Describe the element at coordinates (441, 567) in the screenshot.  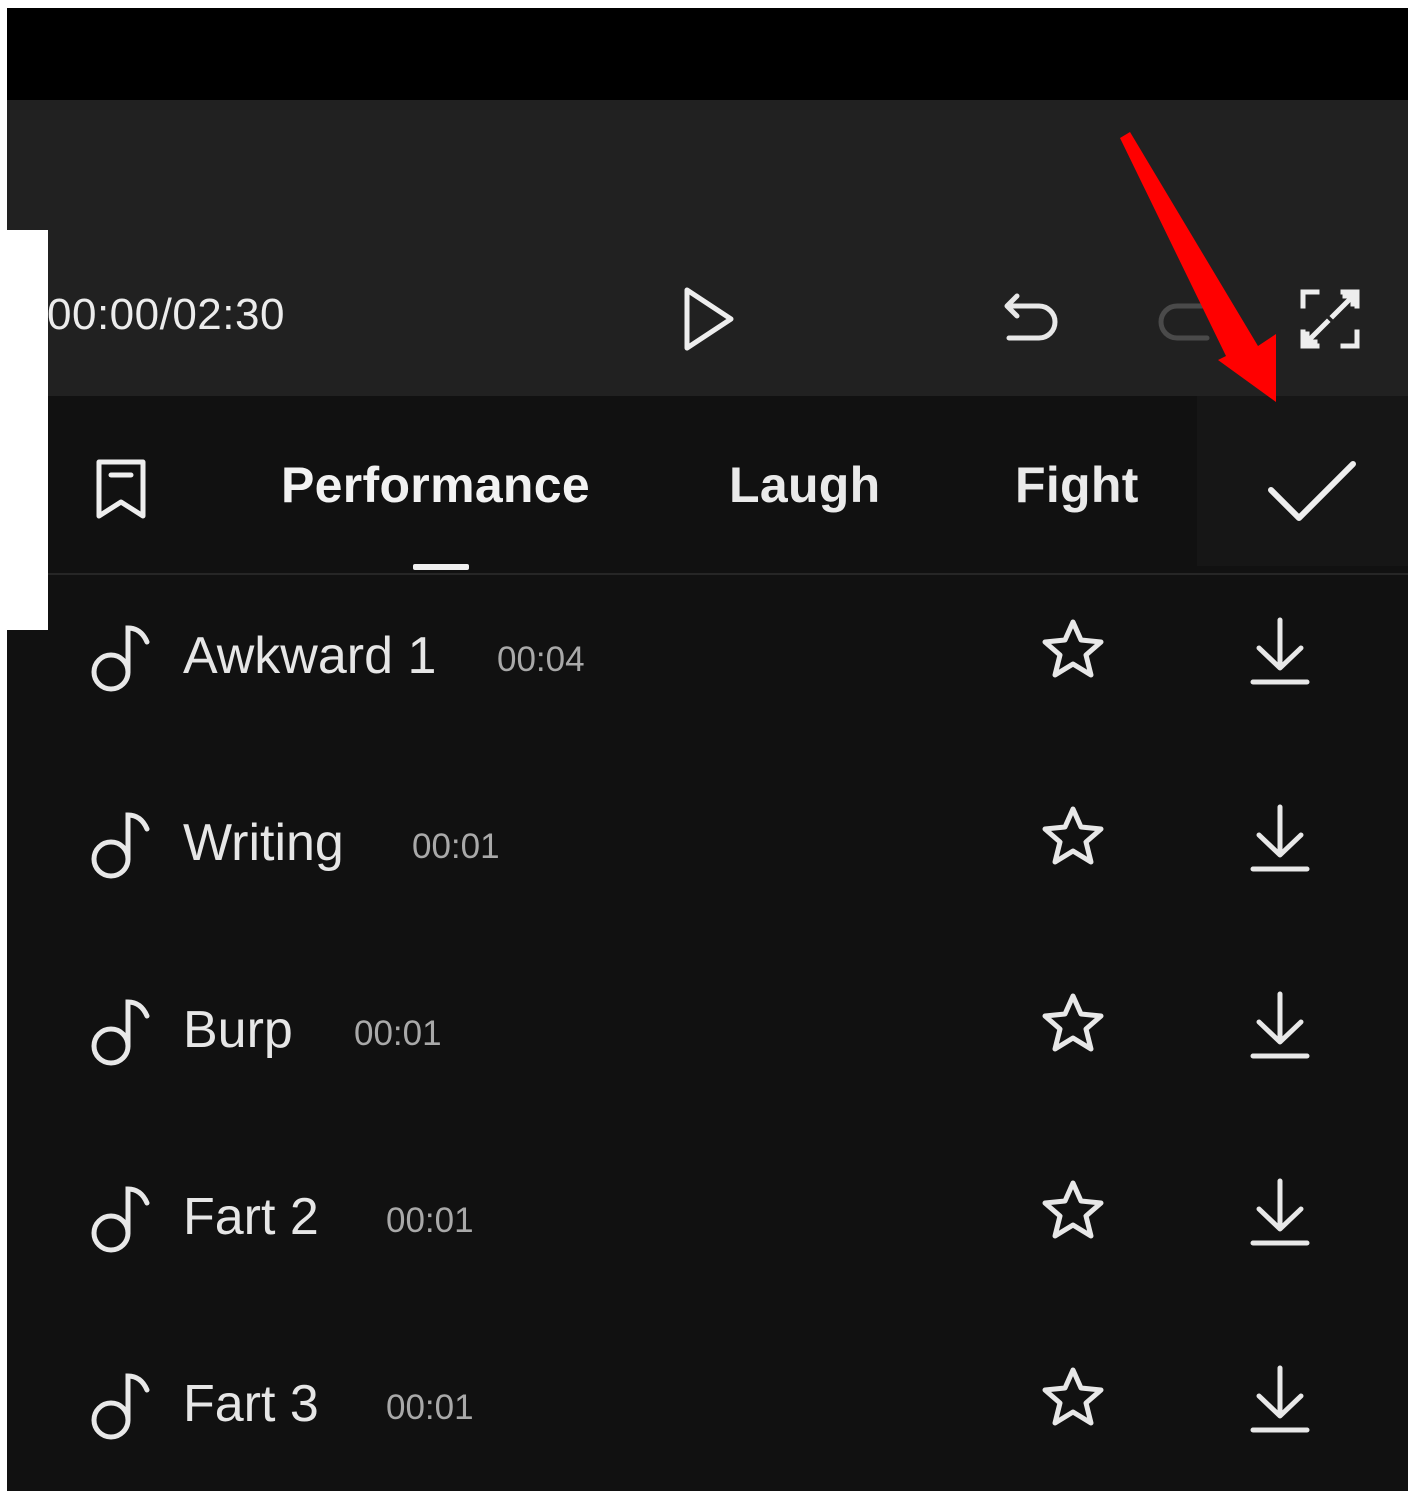
I see `active-tab-indicator` at that location.